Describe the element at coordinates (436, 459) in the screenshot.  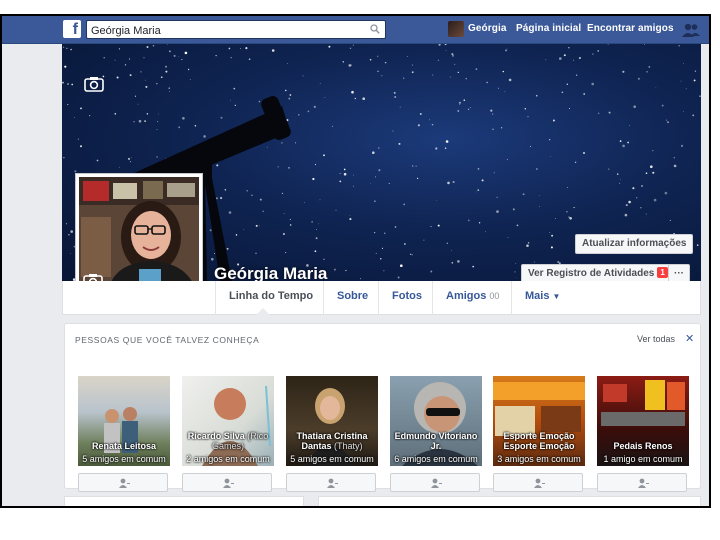
I see `pymk-mutual-4: 6 amigos em comum` at that location.